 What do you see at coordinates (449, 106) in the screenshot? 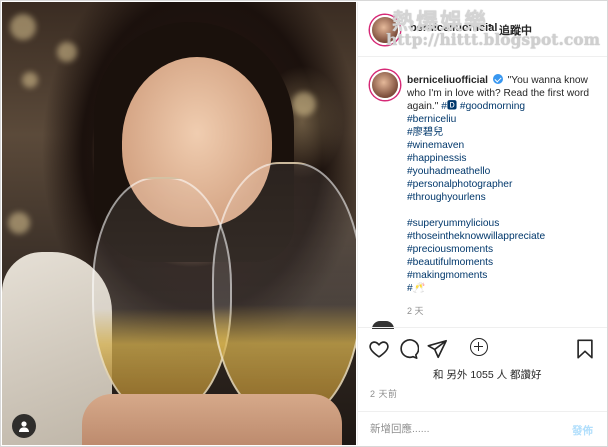
I see `hashtag: #🅳` at bounding box center [449, 106].